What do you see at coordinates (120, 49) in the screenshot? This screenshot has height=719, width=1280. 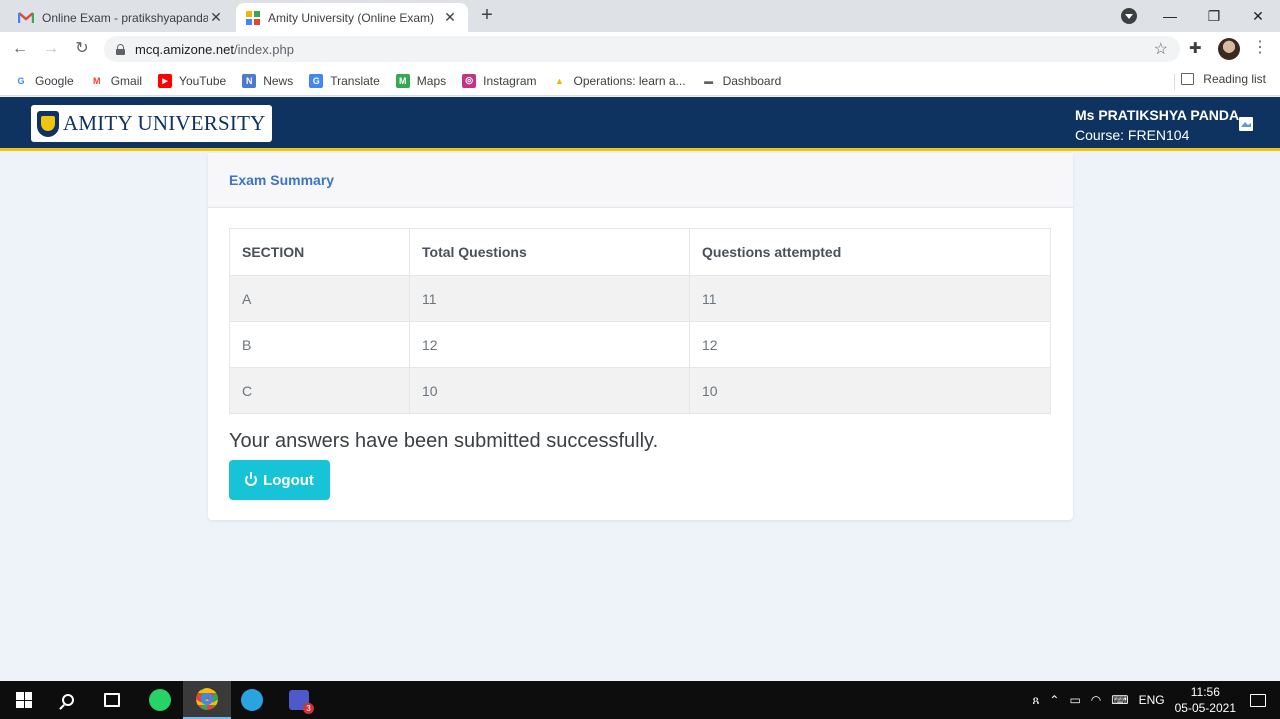 I see `lock-icon` at bounding box center [120, 49].